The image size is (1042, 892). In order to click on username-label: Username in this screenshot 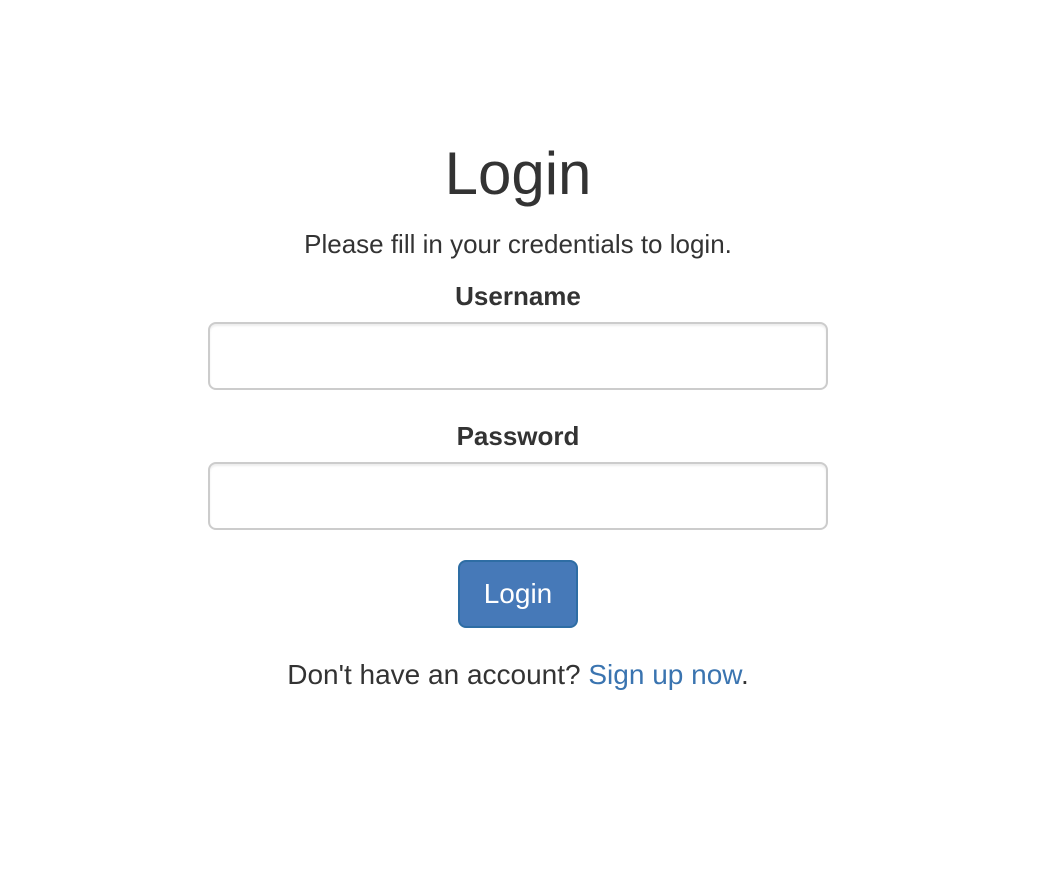, I will do `click(518, 296)`.